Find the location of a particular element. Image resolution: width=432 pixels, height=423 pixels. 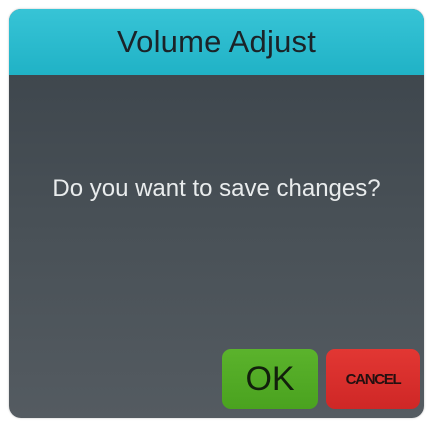

dialog-message: Do you want to save changes? is located at coordinates (216, 188).